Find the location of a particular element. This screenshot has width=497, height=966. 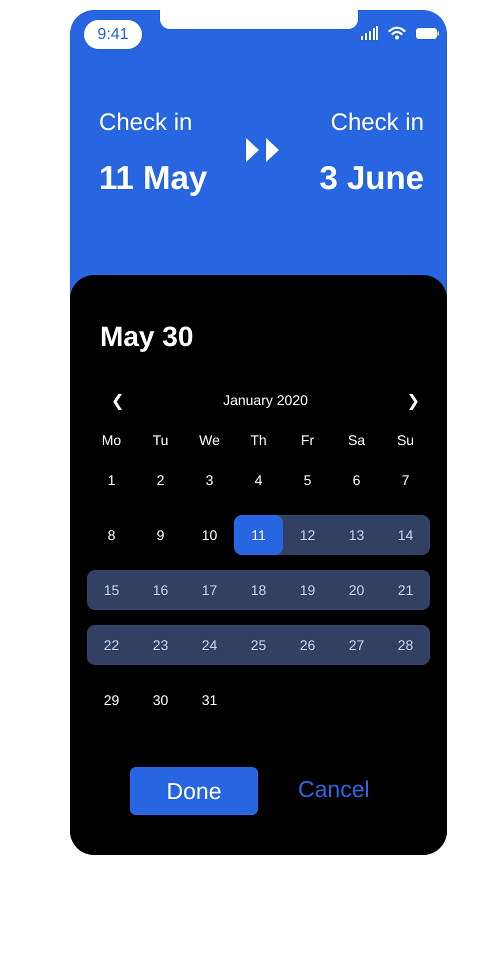

signal-icon is located at coordinates (369, 33).